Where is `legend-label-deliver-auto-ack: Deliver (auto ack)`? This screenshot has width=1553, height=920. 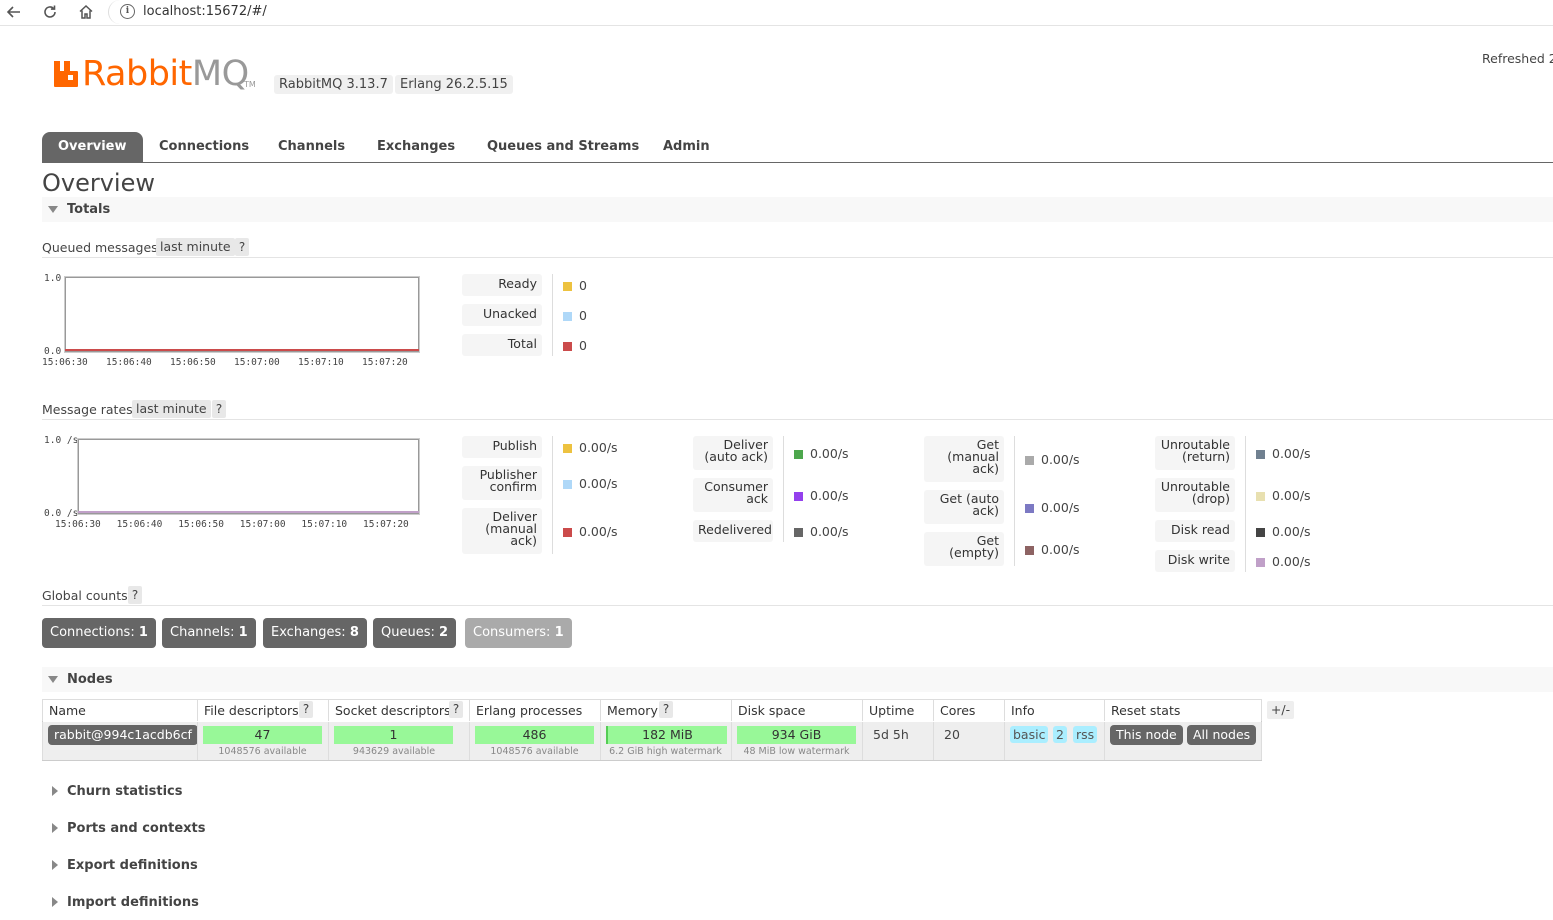 legend-label-deliver-auto-ack: Deliver (auto ack) is located at coordinates (733, 453).